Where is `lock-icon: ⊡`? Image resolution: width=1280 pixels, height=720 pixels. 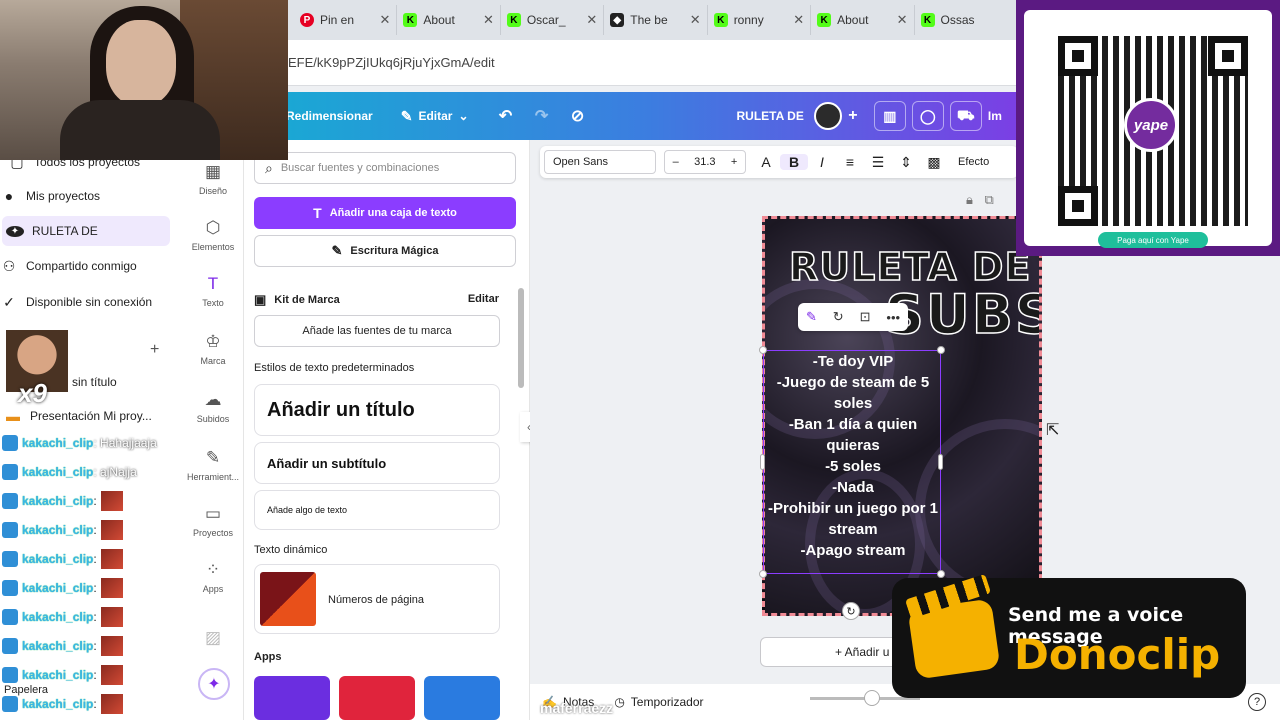 lock-icon: ⊡ is located at coordinates (865, 317).